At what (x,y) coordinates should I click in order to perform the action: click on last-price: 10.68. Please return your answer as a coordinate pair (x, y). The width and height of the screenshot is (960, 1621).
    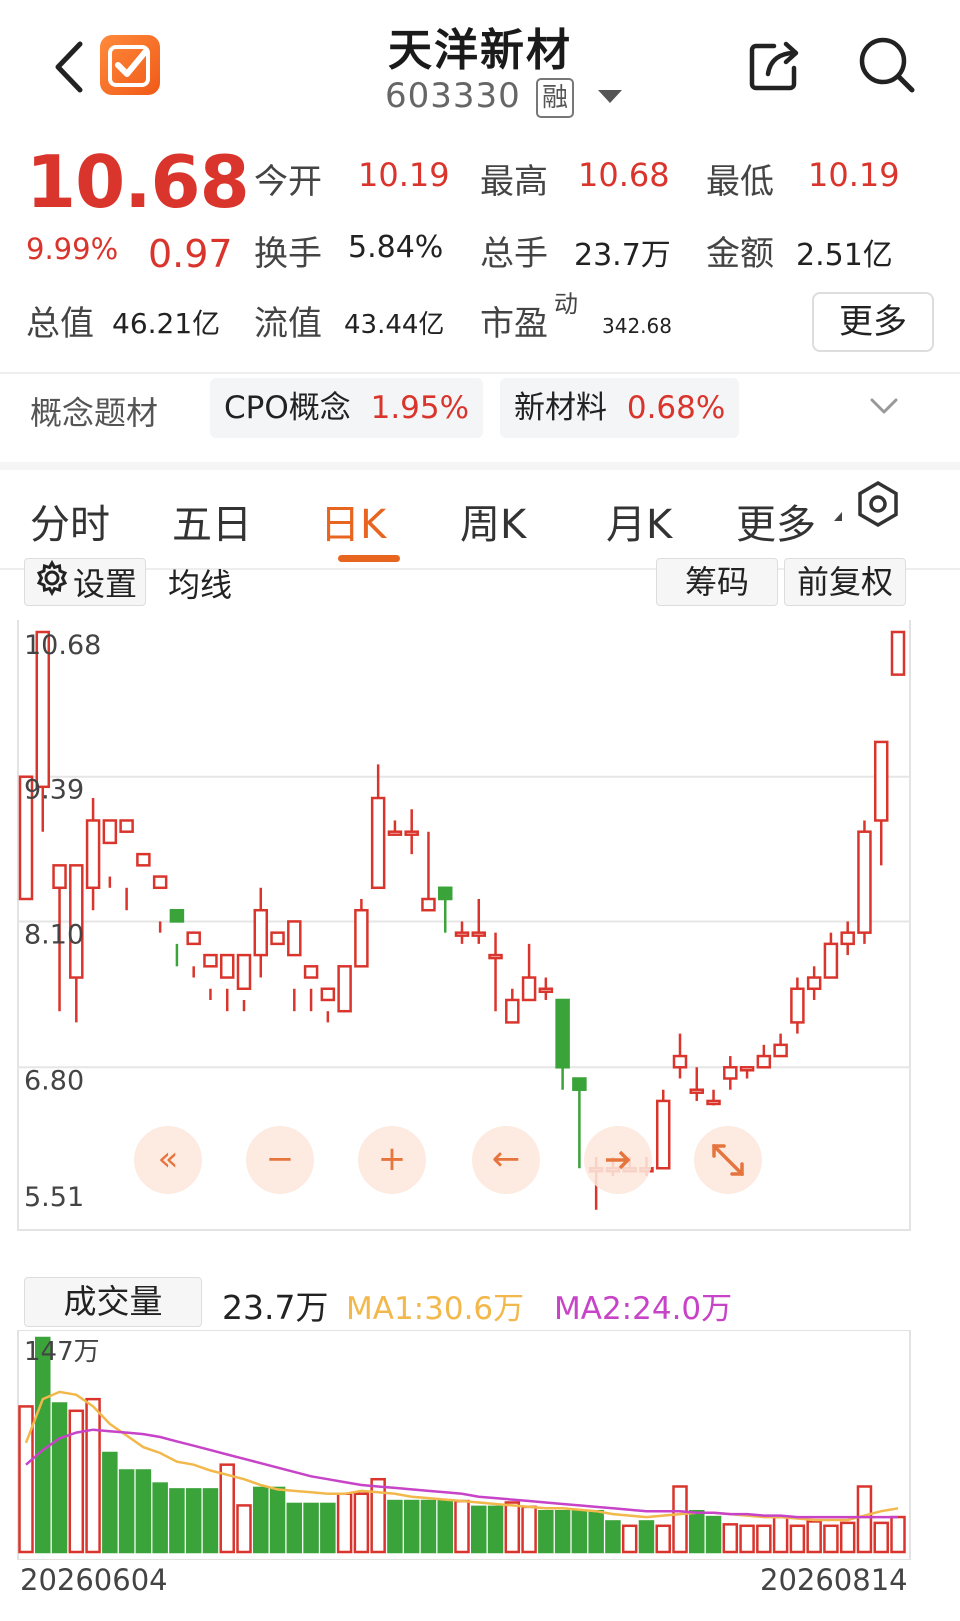
    Looking at the image, I should click on (138, 182).